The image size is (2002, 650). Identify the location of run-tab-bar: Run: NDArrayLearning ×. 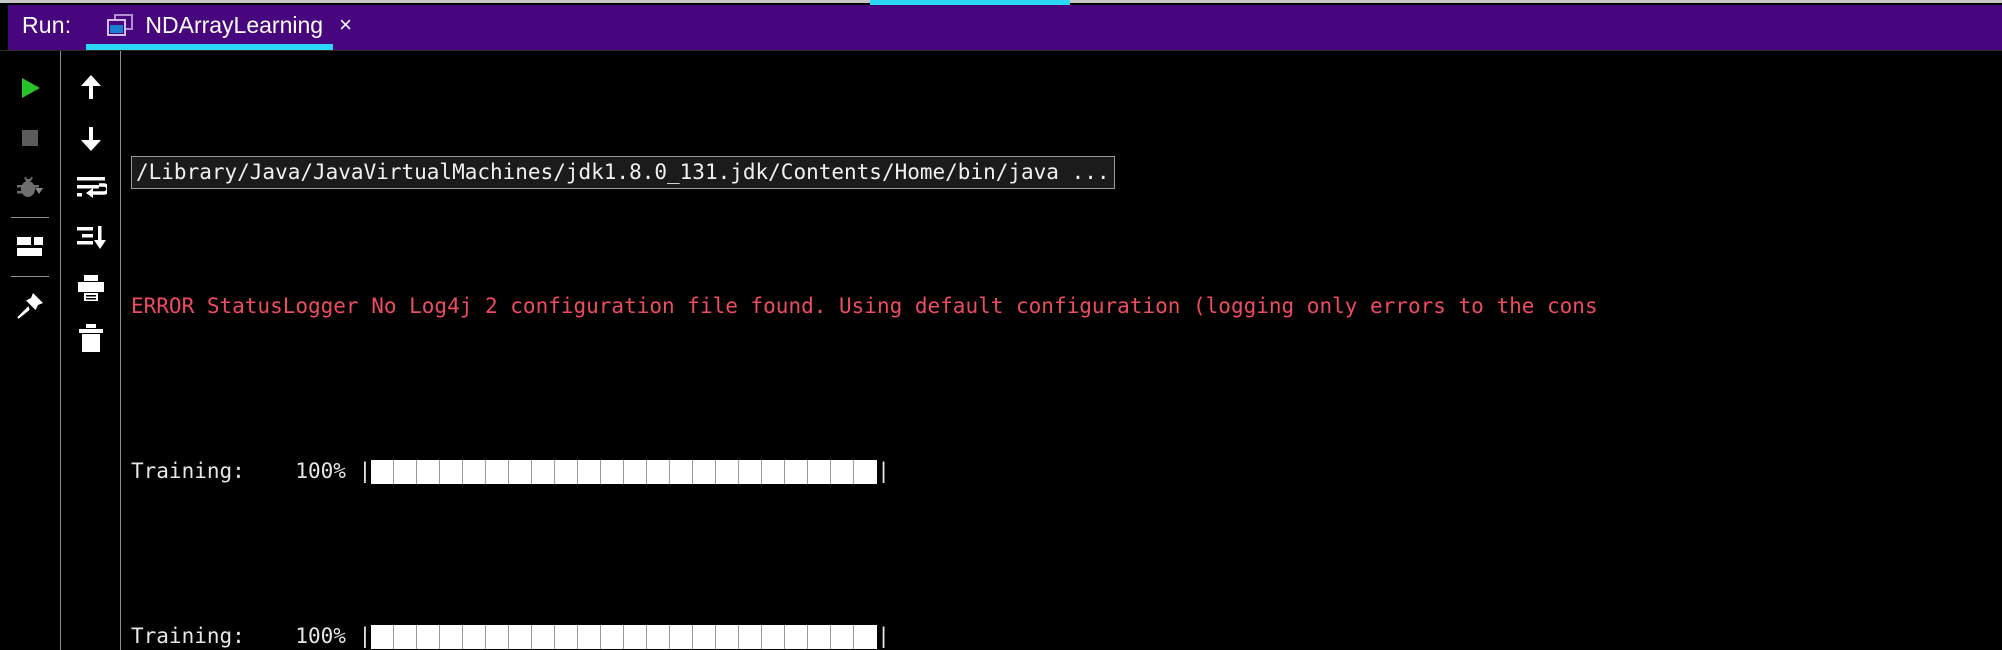
(1001, 25).